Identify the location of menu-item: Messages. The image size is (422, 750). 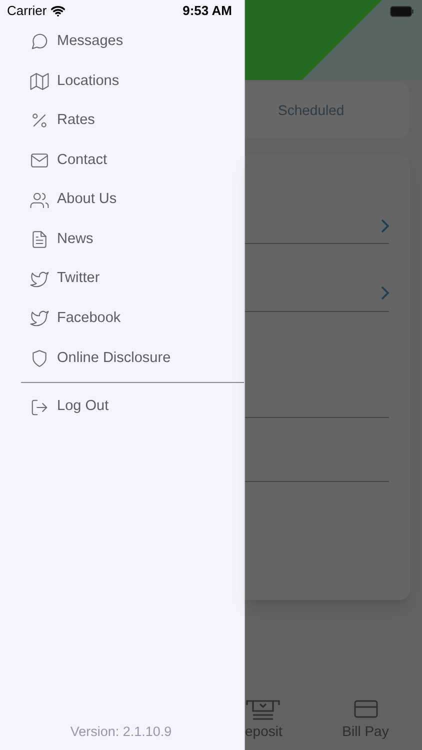
(122, 42).